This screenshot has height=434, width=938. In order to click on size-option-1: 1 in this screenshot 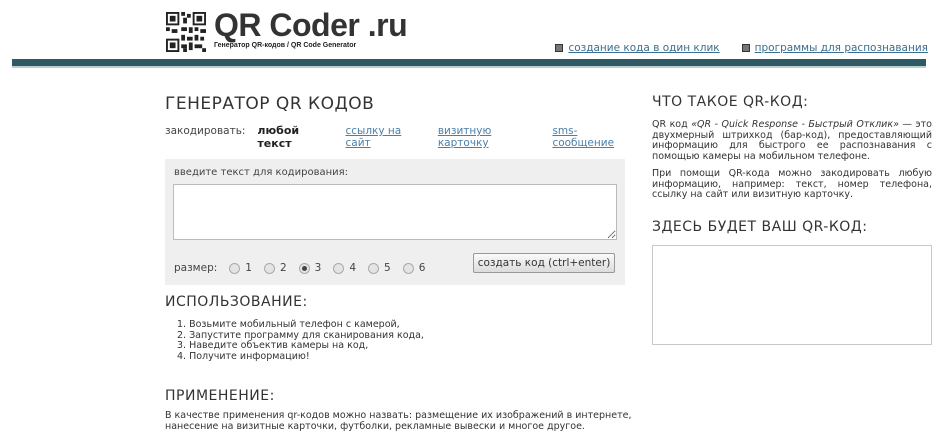, I will do `click(240, 268)`.